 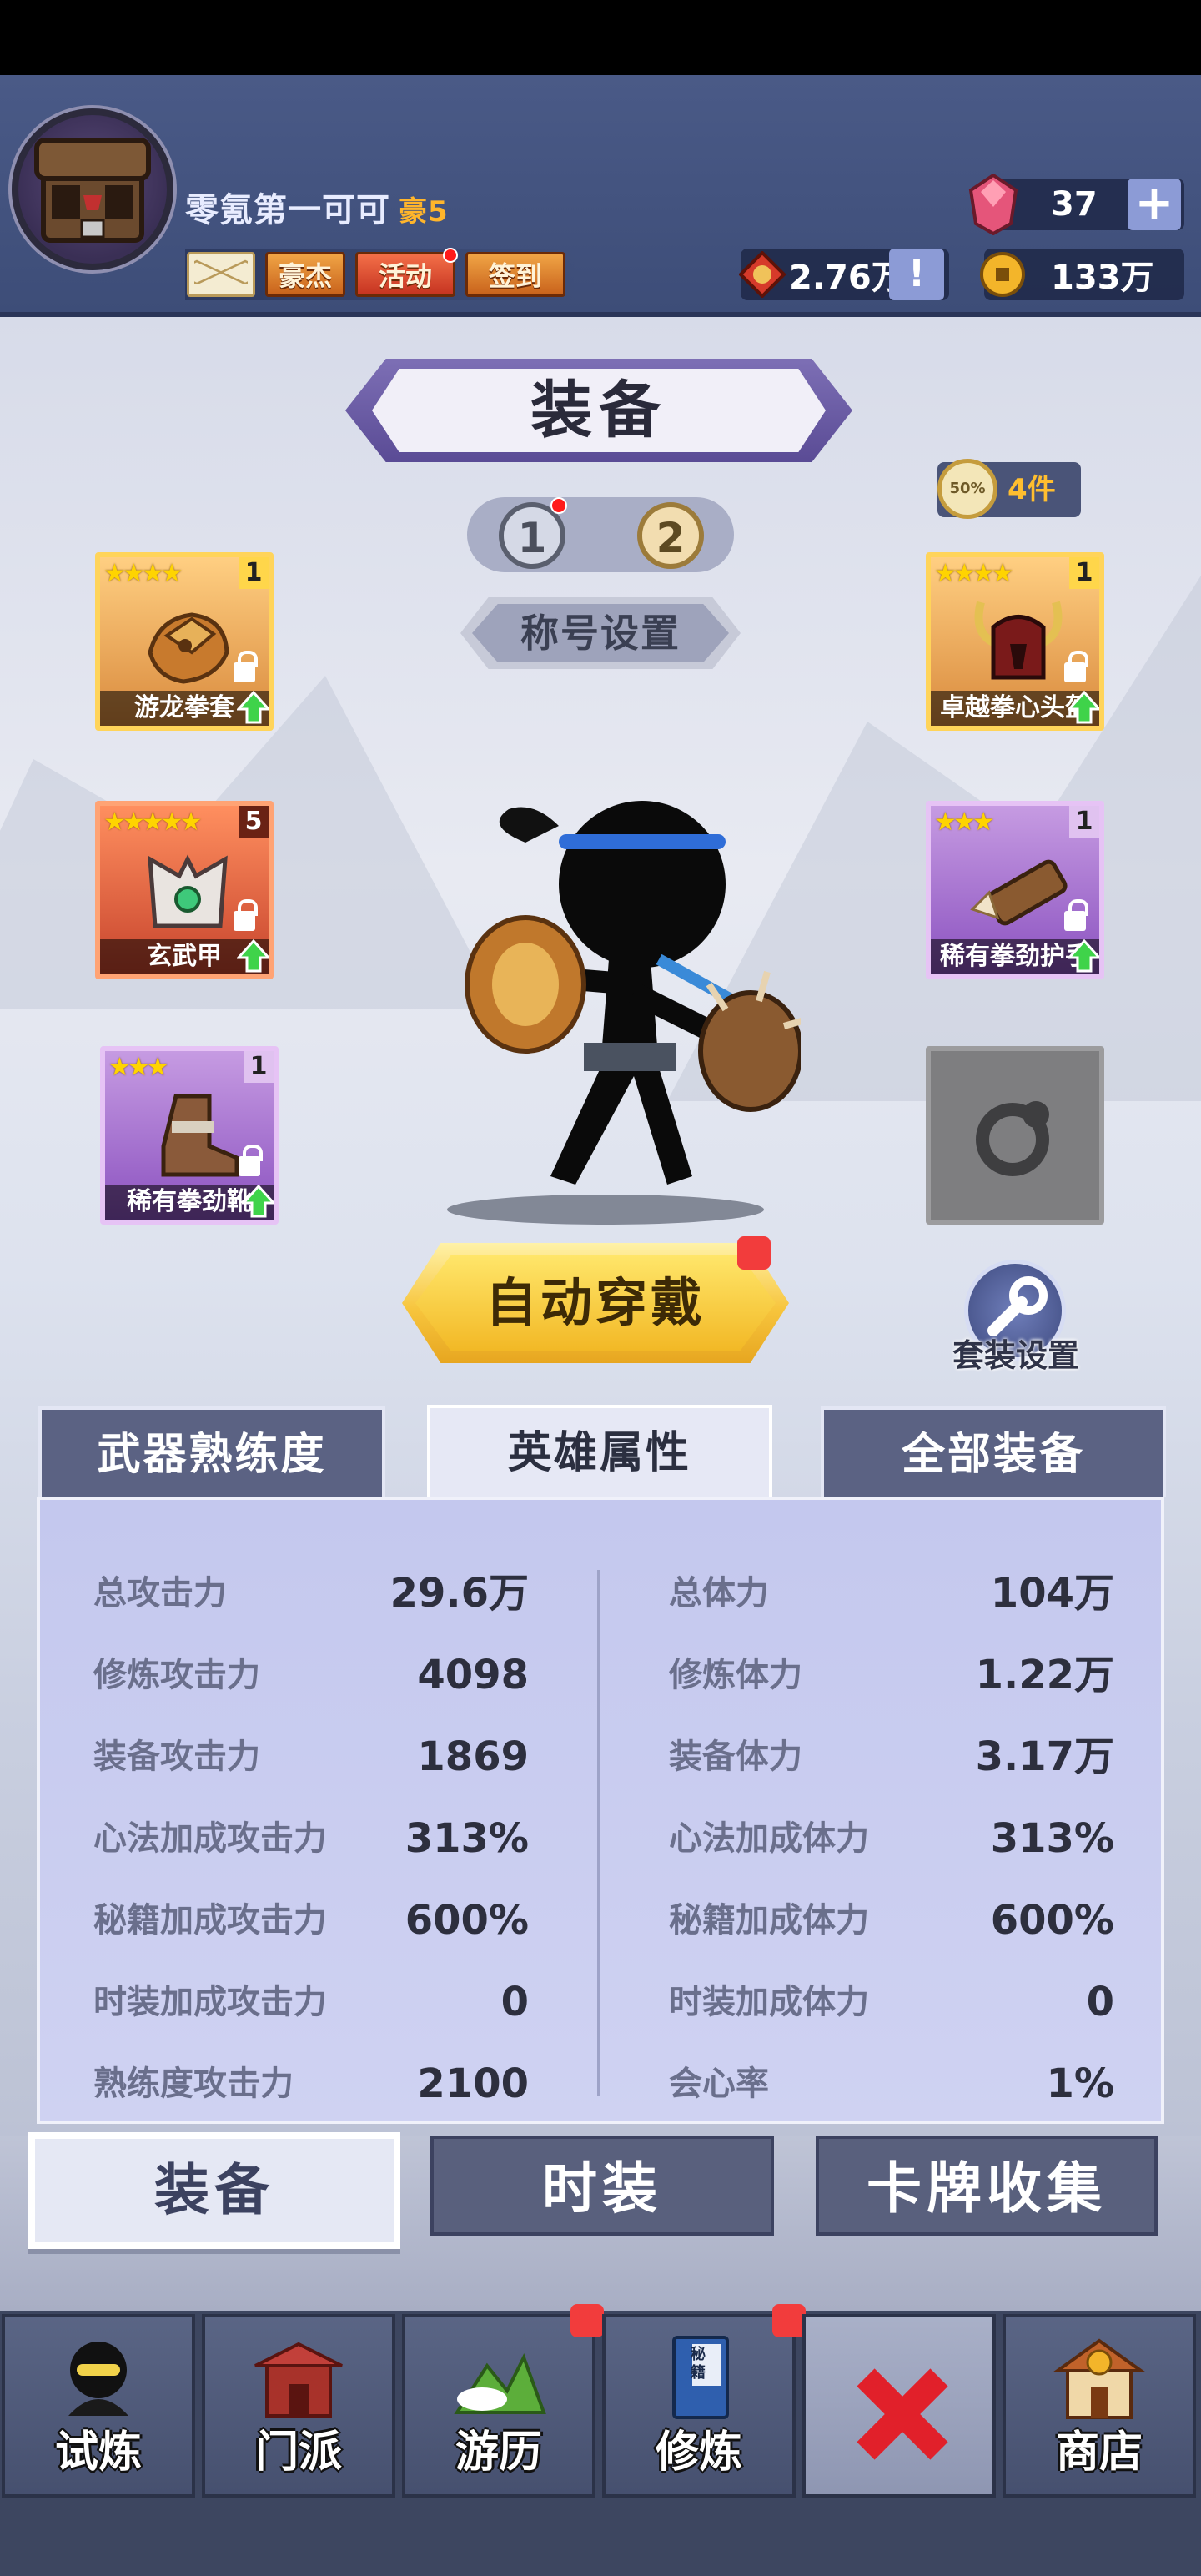 I want to click on treasure-chest-icon, so click(x=93, y=190).